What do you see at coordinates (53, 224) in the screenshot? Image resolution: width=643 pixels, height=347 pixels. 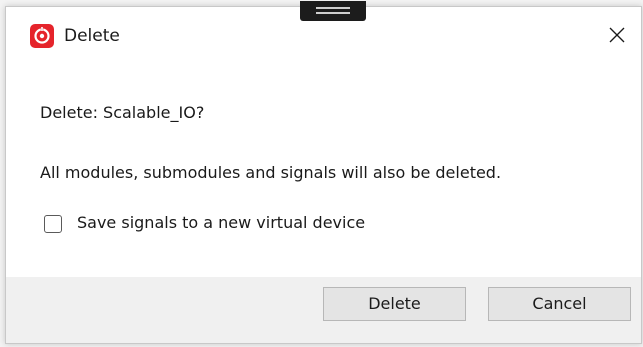 I see `save-signals-checkbox` at bounding box center [53, 224].